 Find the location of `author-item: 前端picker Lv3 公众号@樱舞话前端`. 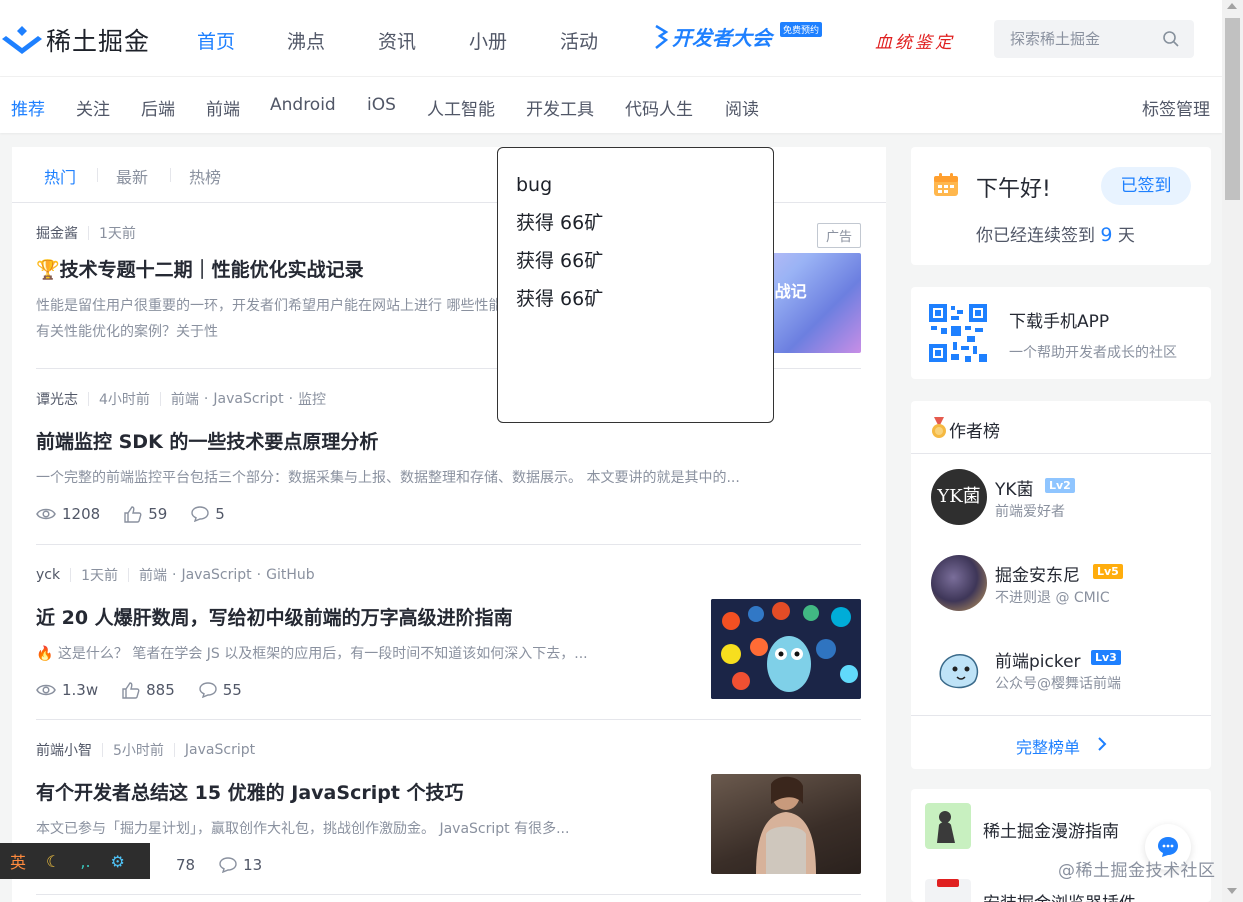

author-item: 前端picker Lv3 公众号@樱舞话前端 is located at coordinates (1061, 669).